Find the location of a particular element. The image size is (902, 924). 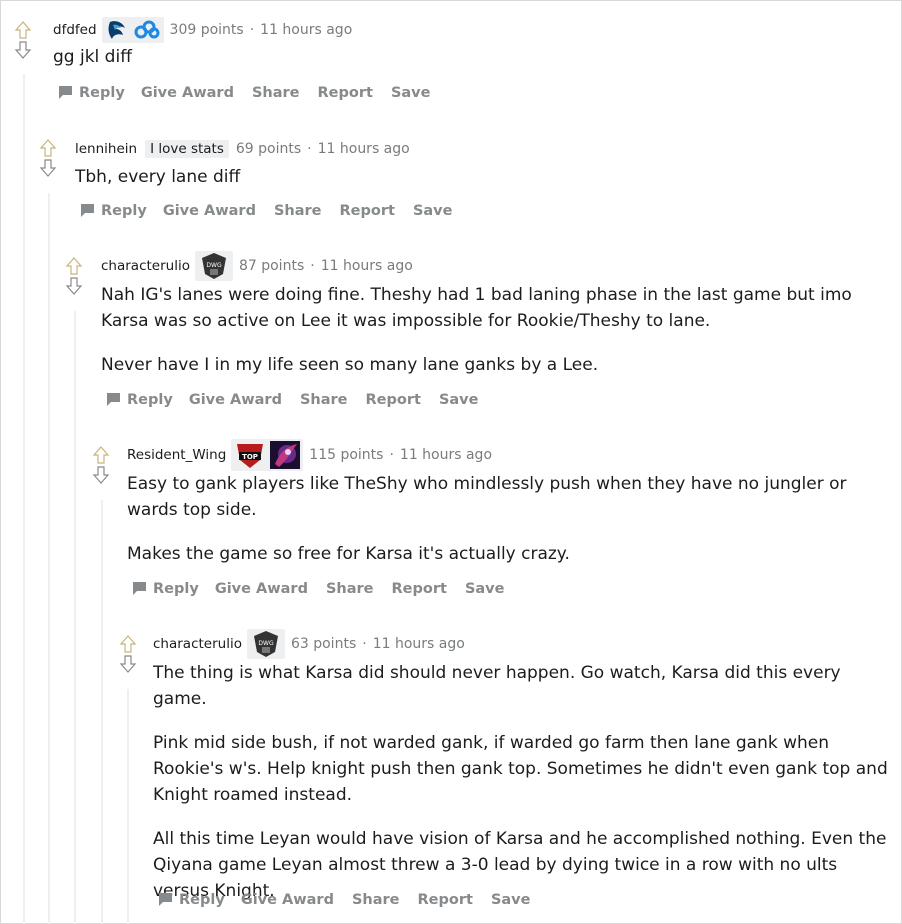

cloud9-team-logo-icon is located at coordinates (147, 29).